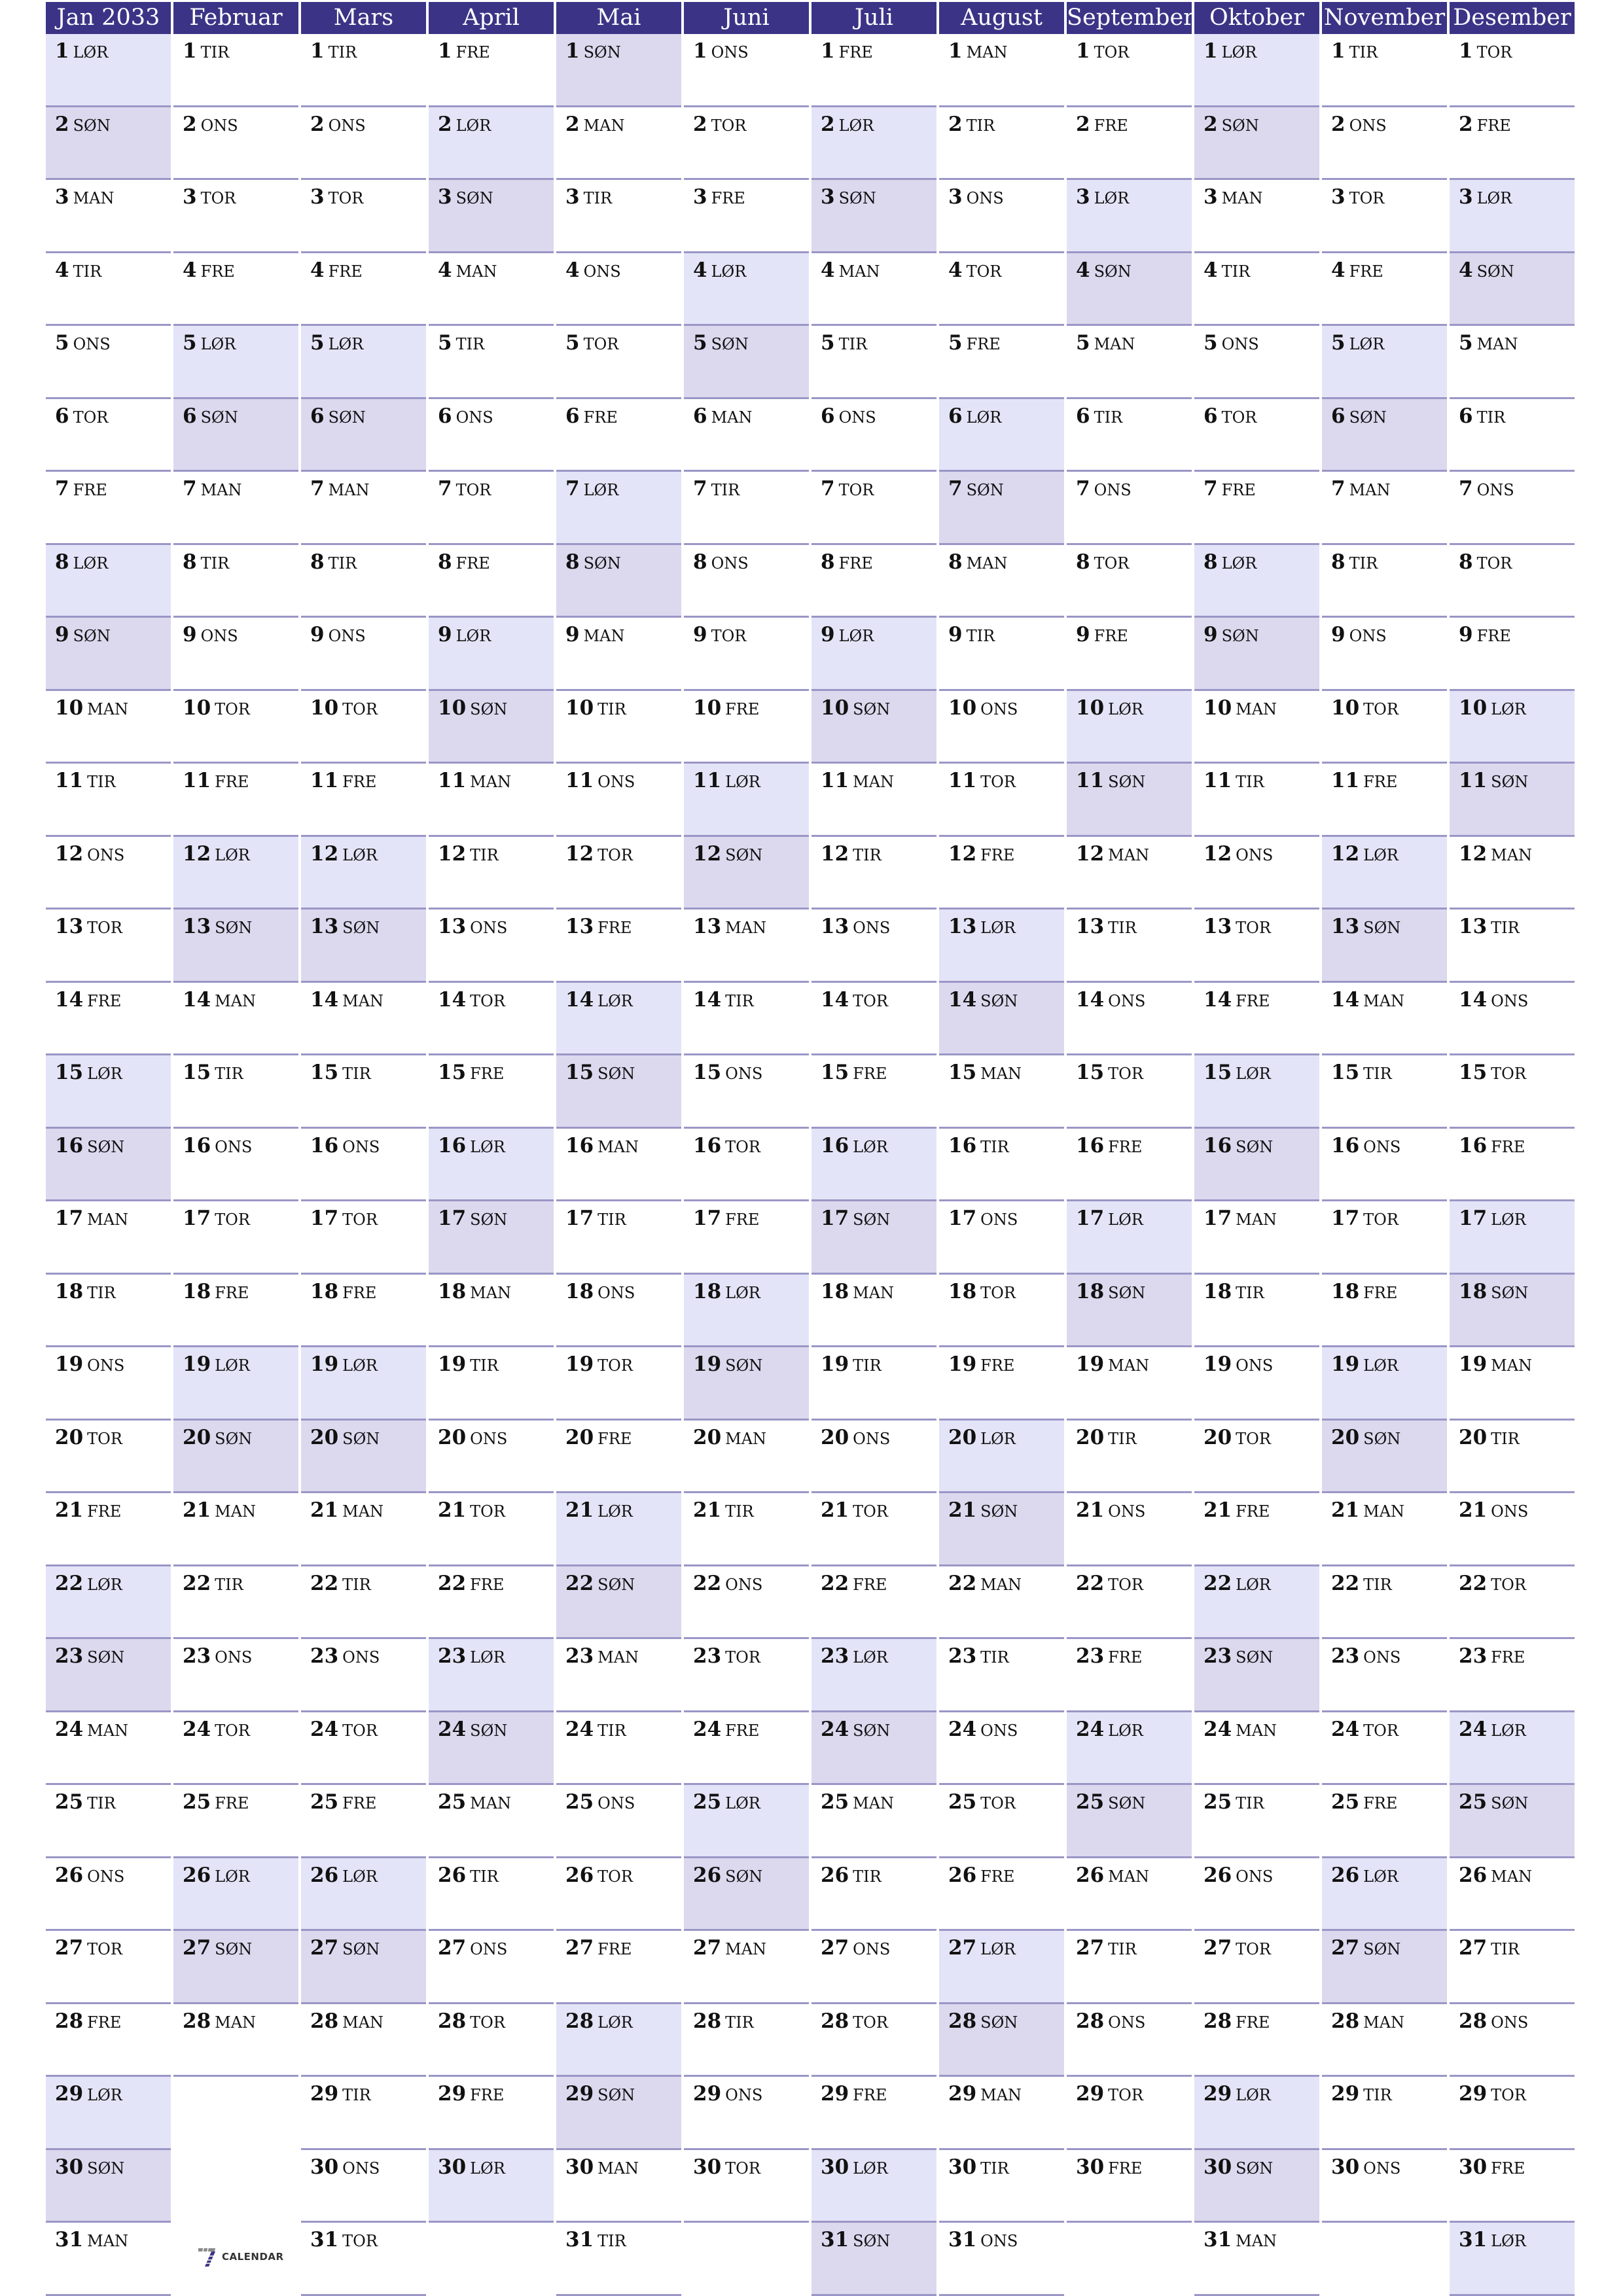 Image resolution: width=1623 pixels, height=2296 pixels. I want to click on day-cell: 23 ONS, so click(363, 1676).